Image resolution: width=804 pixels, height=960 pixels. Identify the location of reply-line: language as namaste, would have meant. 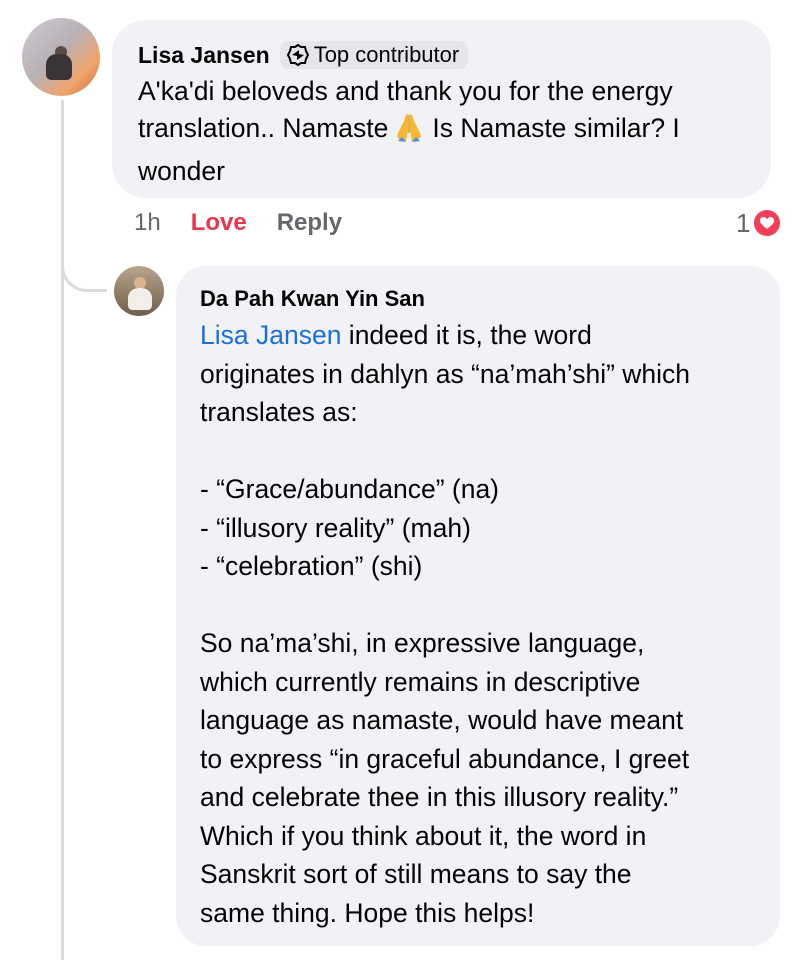
(442, 720).